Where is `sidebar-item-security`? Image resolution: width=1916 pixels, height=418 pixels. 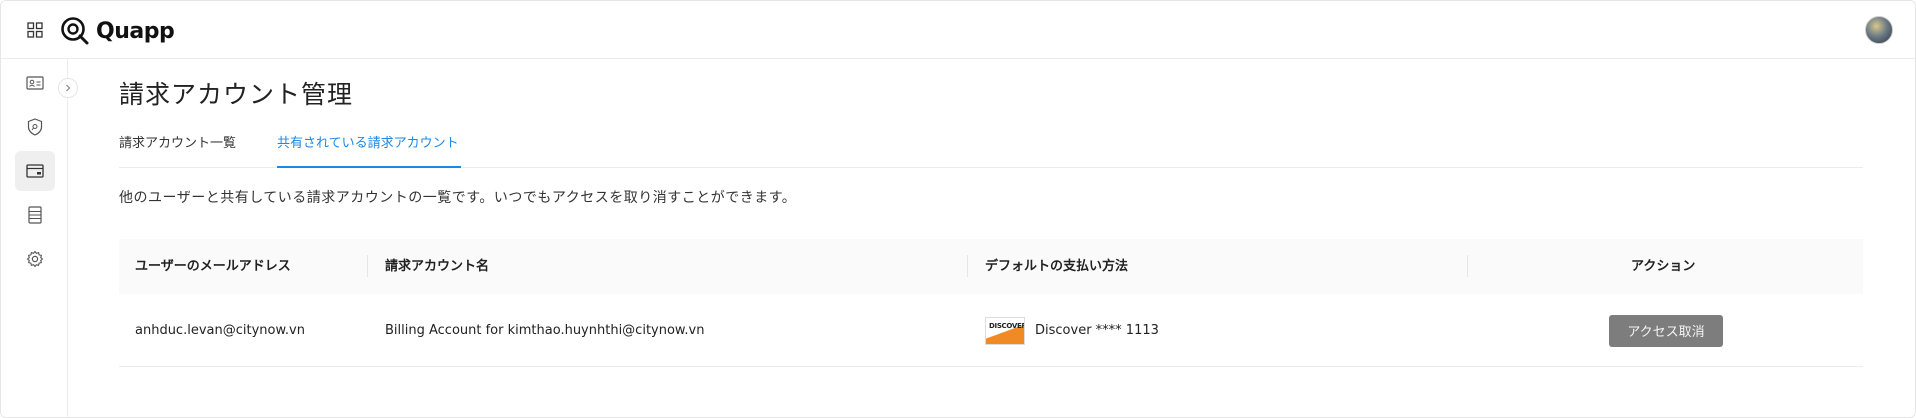 sidebar-item-security is located at coordinates (35, 127).